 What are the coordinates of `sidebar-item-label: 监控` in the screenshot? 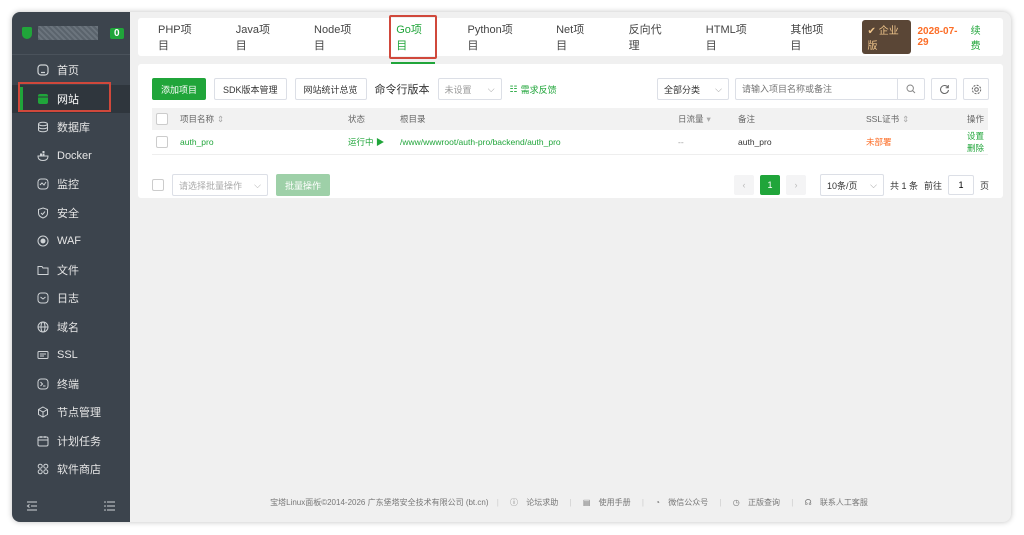 It's located at (68, 185).